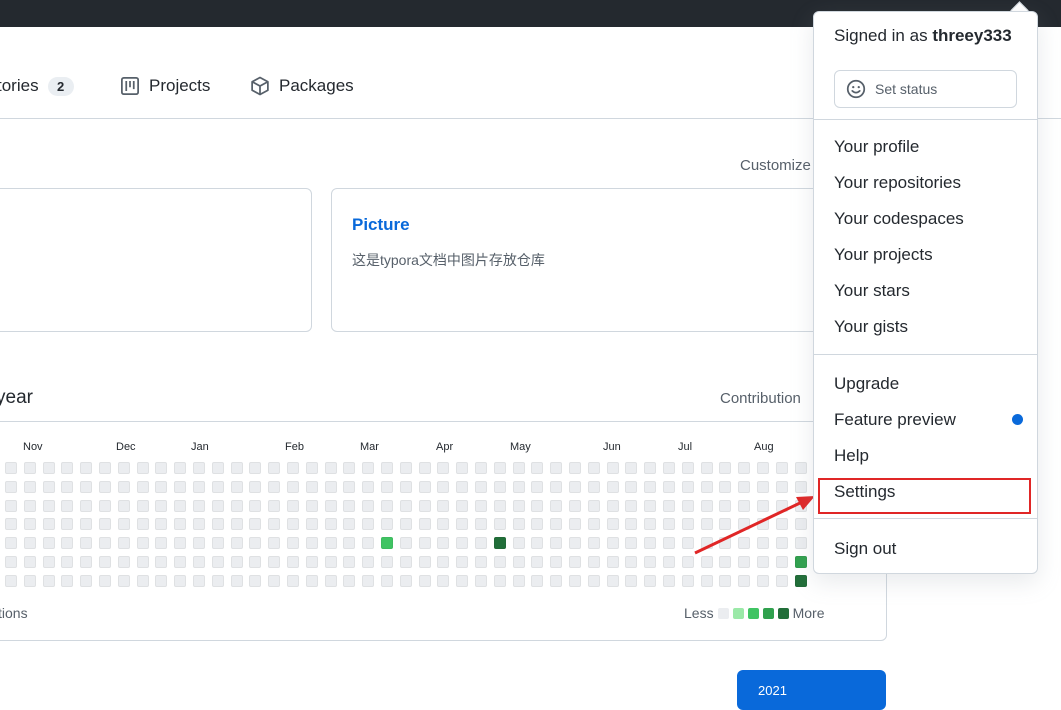 The image size is (1061, 710). Describe the element at coordinates (37, 86) in the screenshot. I see `tab-repositories: tories 2` at that location.